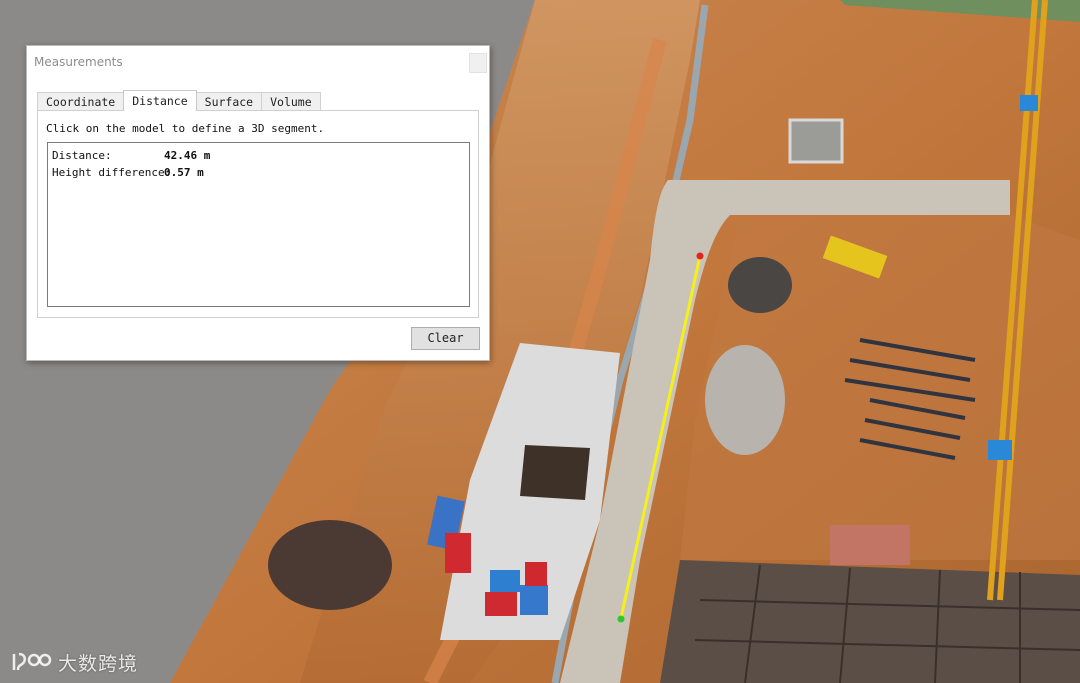 Image resolution: width=1080 pixels, height=683 pixels. Describe the element at coordinates (816, 141) in the screenshot. I see `shed` at that location.